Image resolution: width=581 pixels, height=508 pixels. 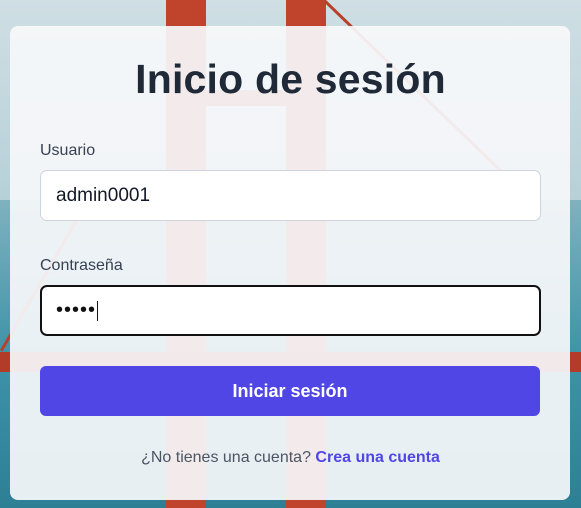 What do you see at coordinates (290, 310) in the screenshot?
I see `password-input: •••••` at bounding box center [290, 310].